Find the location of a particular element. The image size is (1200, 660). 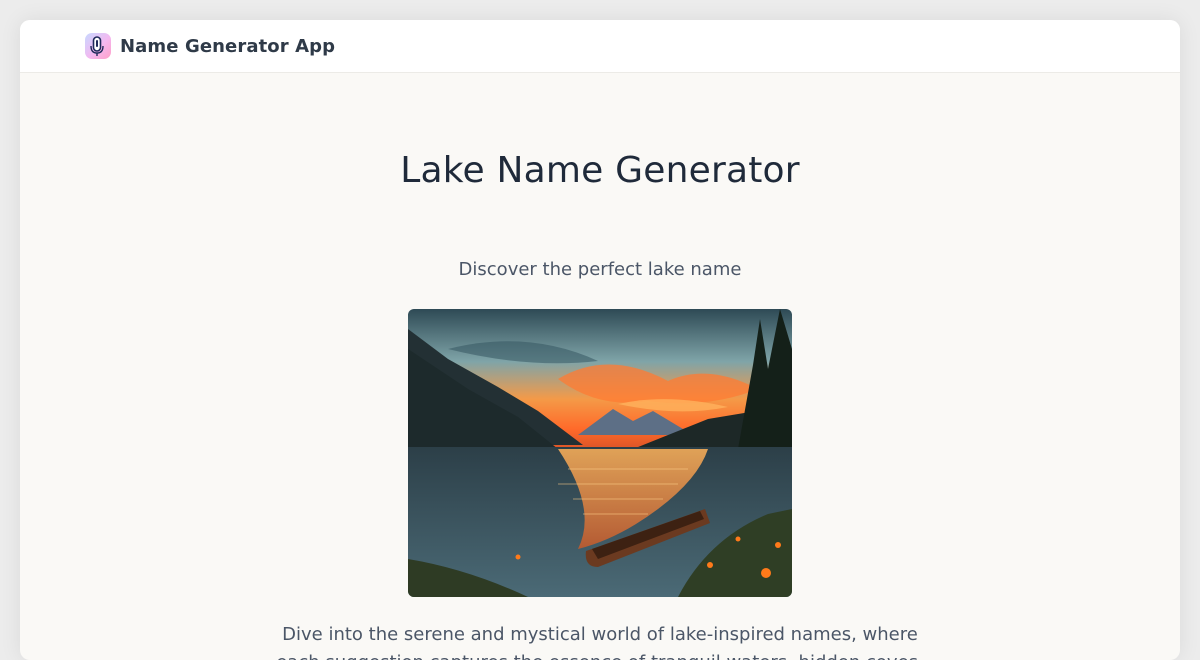

page-title: Lake Name Generator is located at coordinates (600, 170).